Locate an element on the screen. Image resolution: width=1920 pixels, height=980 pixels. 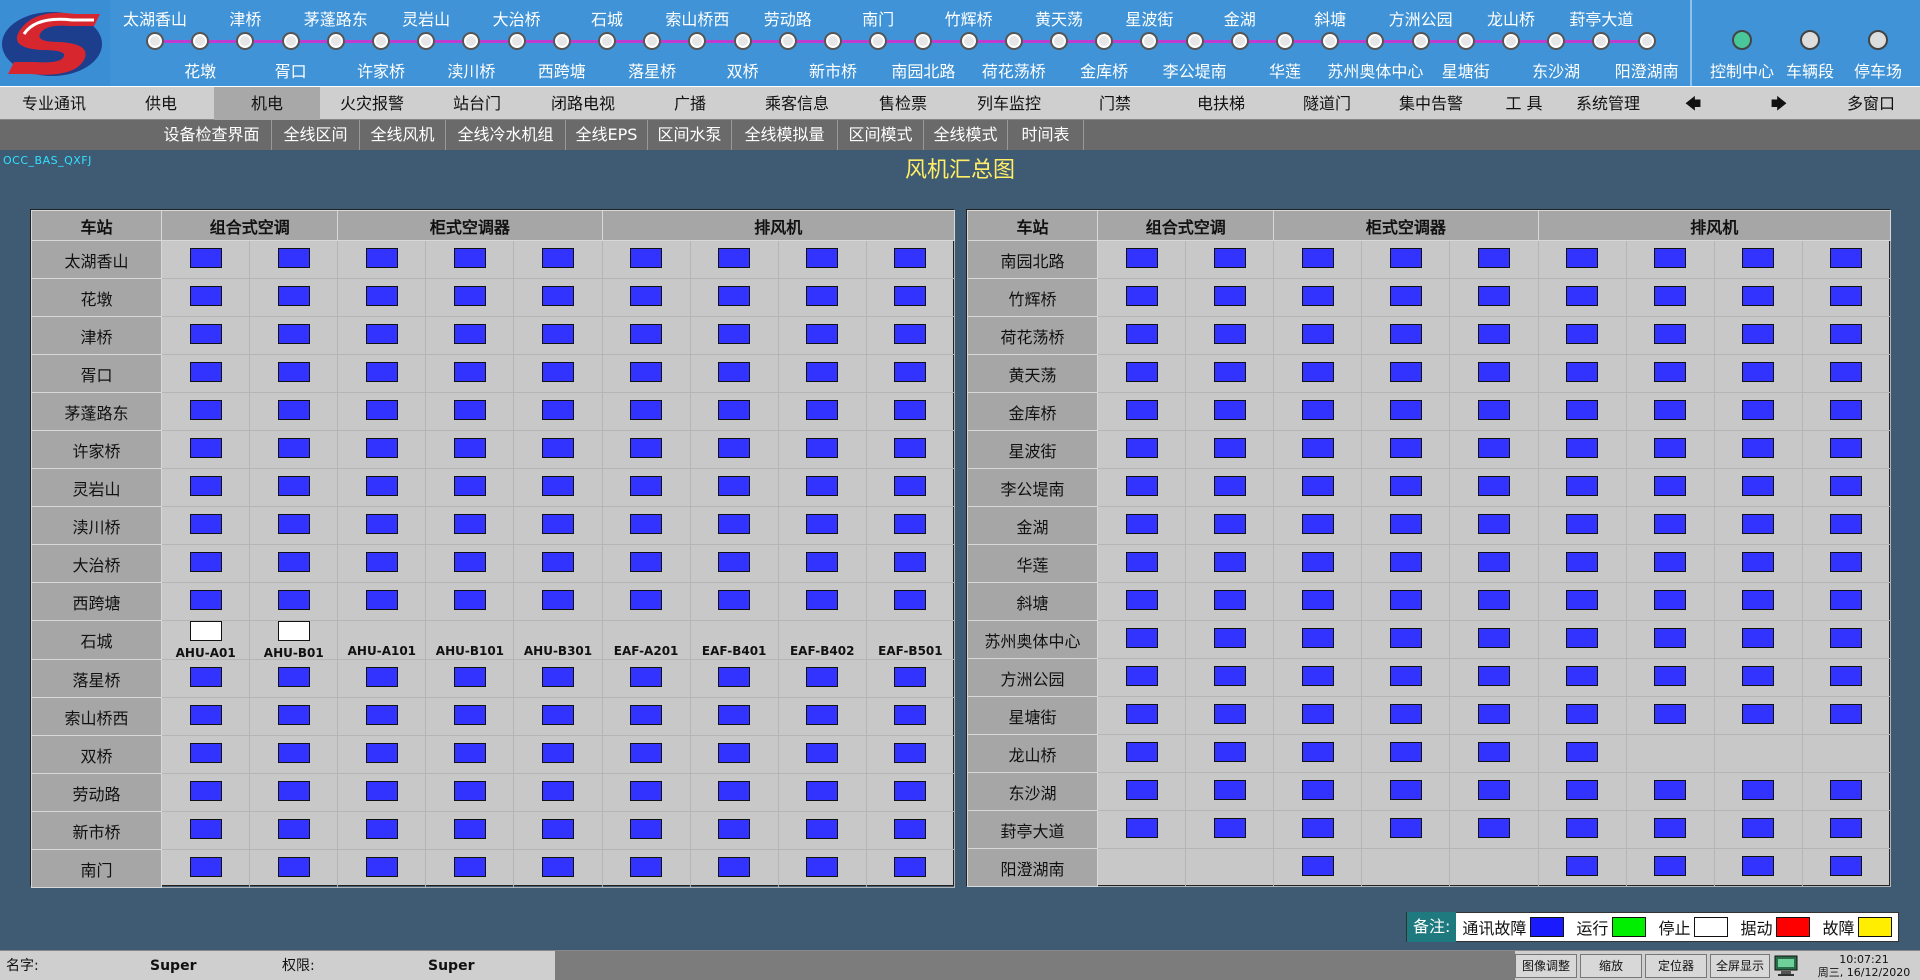
status-button: 缩放 is located at coordinates (1611, 966).